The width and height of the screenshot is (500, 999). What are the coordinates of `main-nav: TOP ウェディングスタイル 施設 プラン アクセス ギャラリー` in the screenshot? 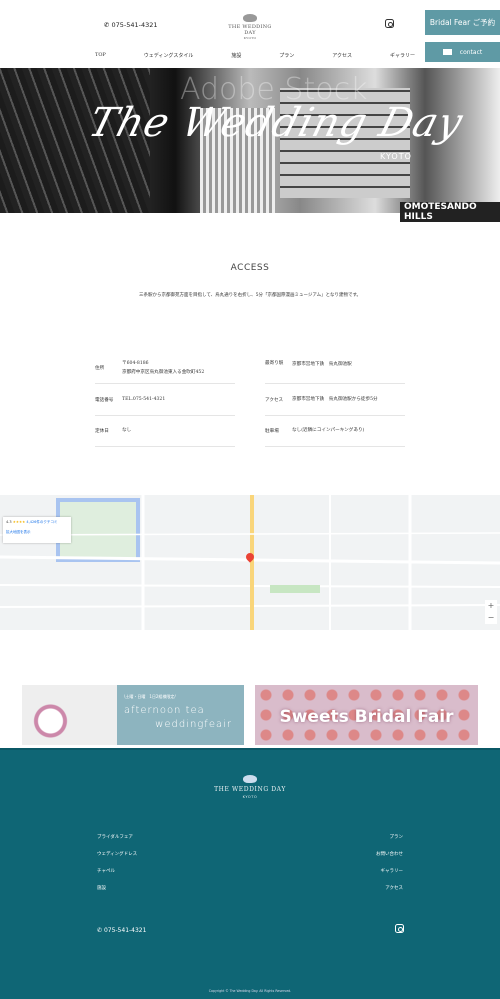 It's located at (255, 55).